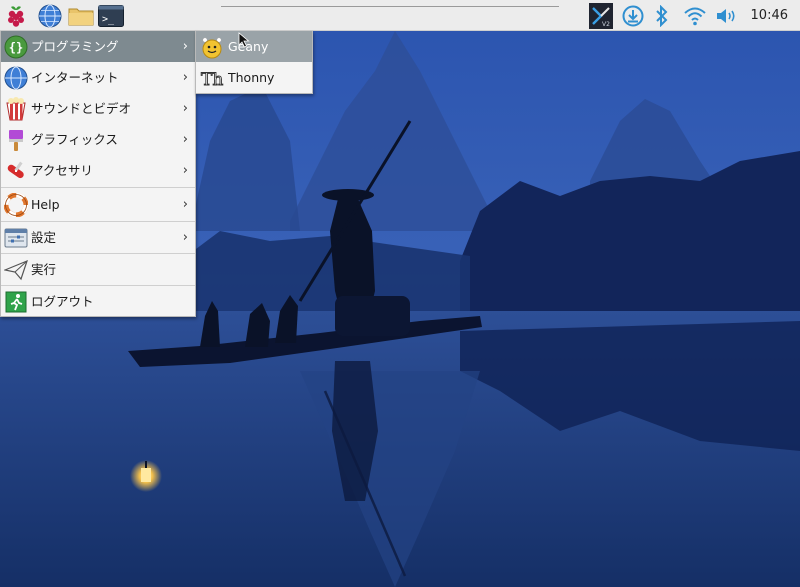 This screenshot has height=587, width=800. What do you see at coordinates (254, 46) in the screenshot?
I see `submenu-item-geany: Geany` at bounding box center [254, 46].